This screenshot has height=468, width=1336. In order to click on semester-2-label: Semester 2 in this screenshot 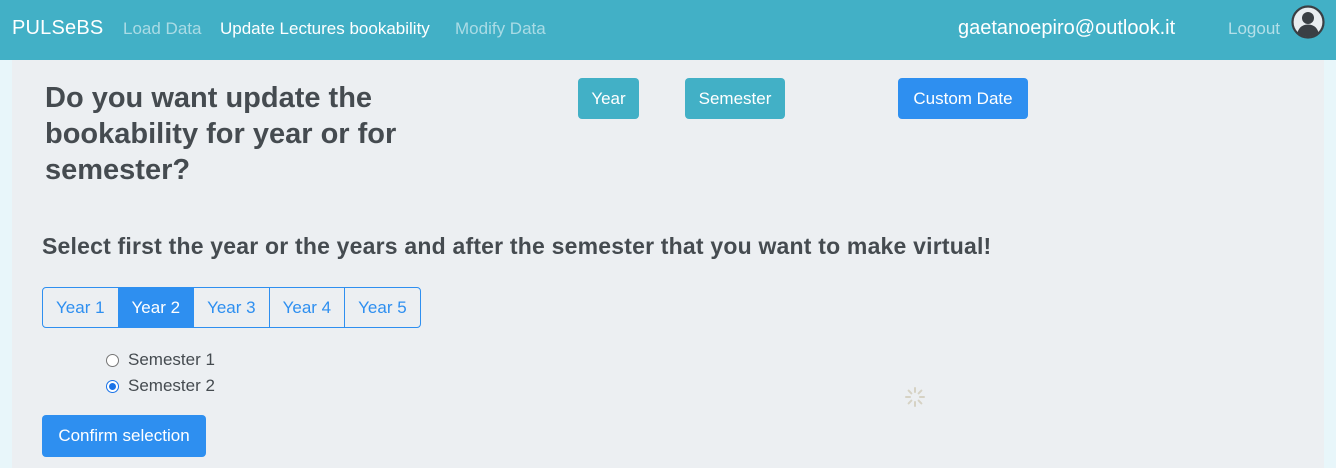, I will do `click(171, 385)`.